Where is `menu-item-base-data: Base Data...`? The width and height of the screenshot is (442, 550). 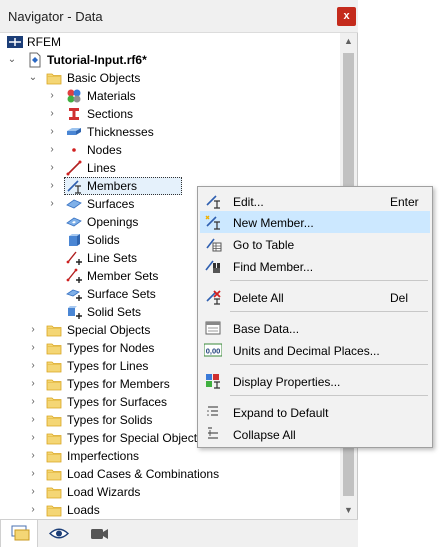
menu-item-base-data: Base Data... is located at coordinates (315, 328).